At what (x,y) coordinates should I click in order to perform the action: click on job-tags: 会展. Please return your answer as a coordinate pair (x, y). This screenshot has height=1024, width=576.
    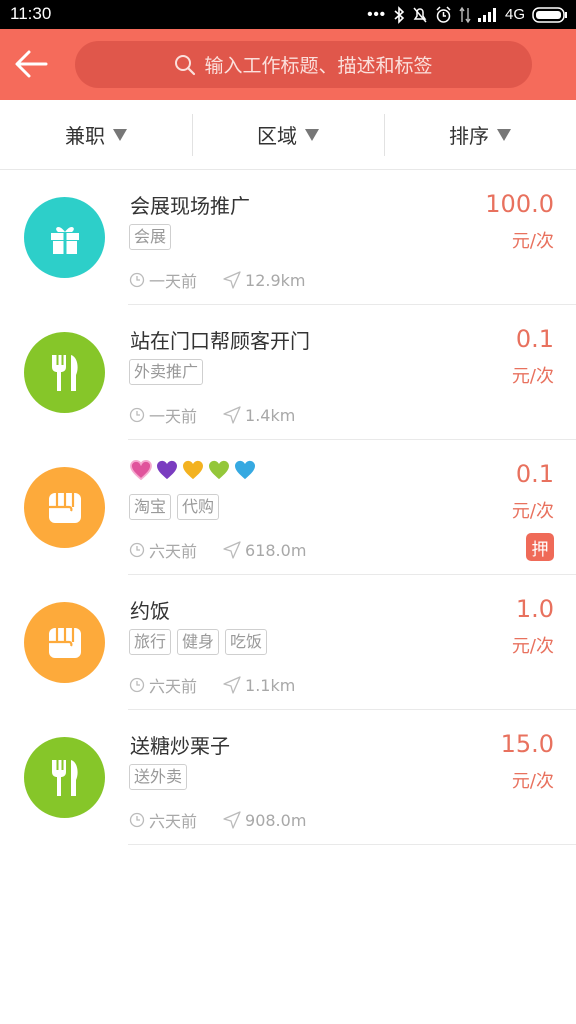
    Looking at the image, I should click on (150, 237).